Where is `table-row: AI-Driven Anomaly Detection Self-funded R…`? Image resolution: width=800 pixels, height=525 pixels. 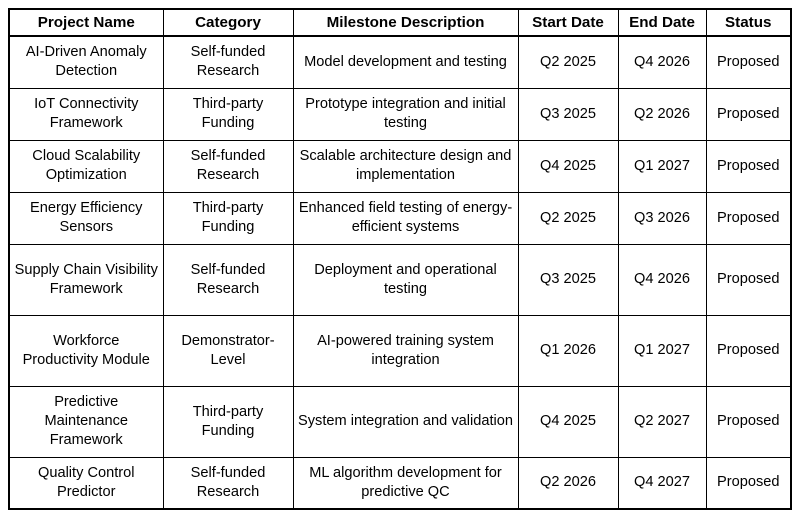 table-row: AI-Driven Anomaly Detection Self-funded R… is located at coordinates (400, 62).